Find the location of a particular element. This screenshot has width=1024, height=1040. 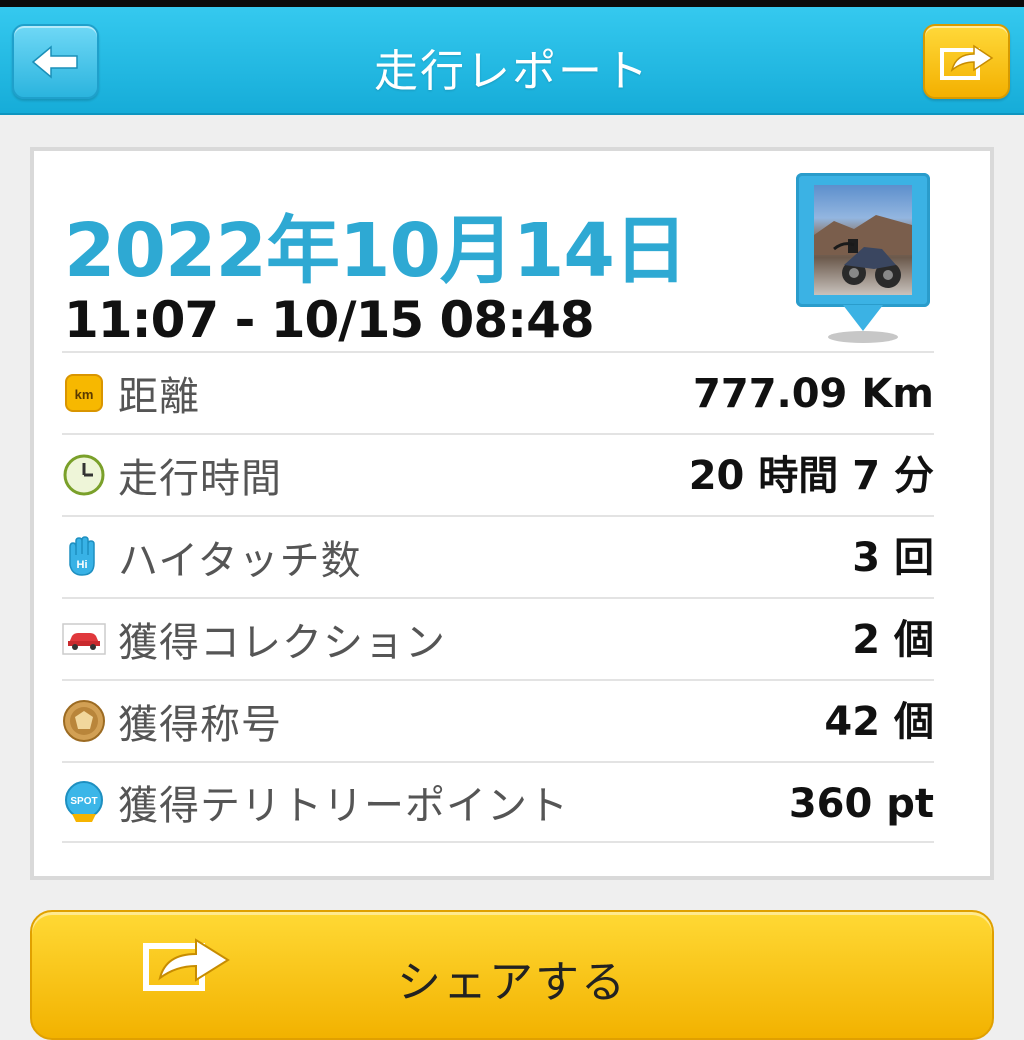

svg-text: SPOT is located at coordinates (83, 801).